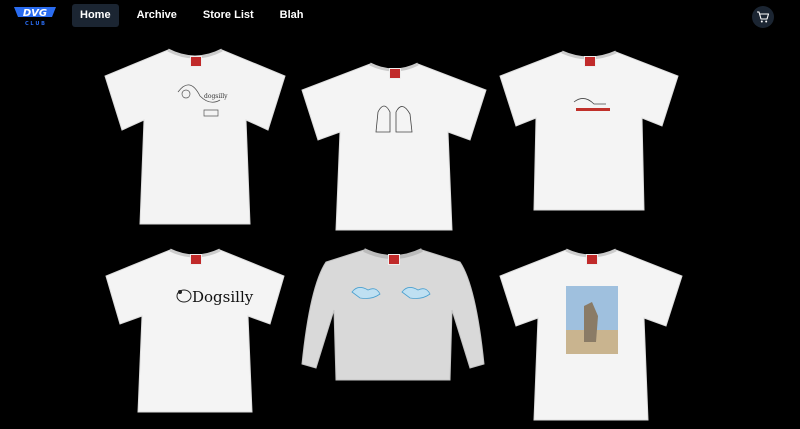 The width and height of the screenshot is (800, 429). Describe the element at coordinates (223, 297) in the screenshot. I see `print-wordmark: Dogsilly` at that location.